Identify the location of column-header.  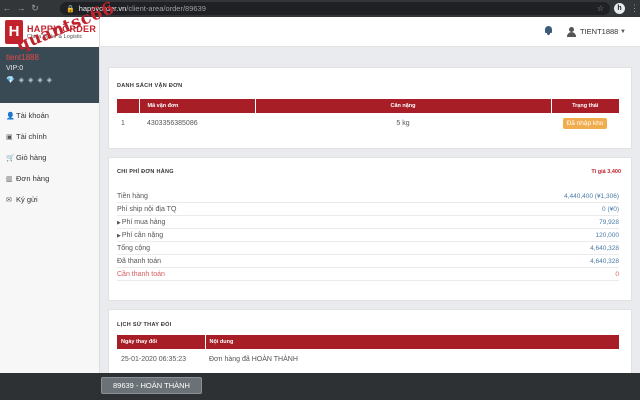
(128, 106).